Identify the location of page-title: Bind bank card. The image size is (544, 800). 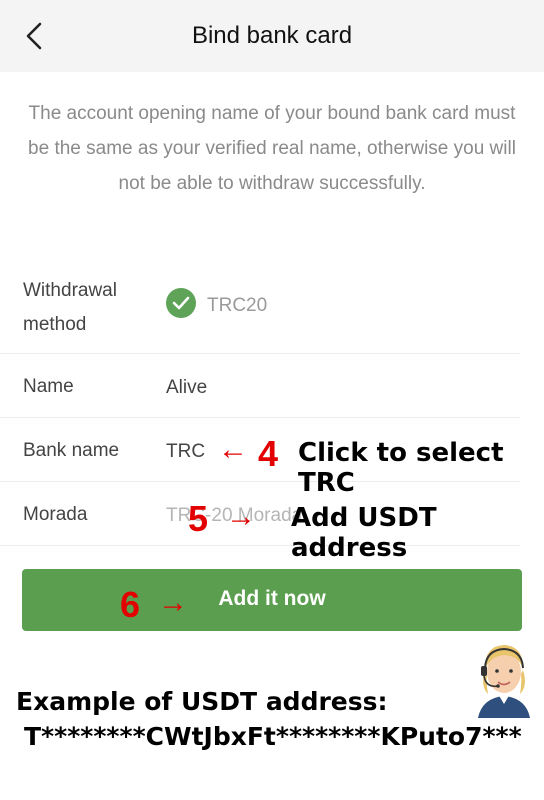
(272, 35).